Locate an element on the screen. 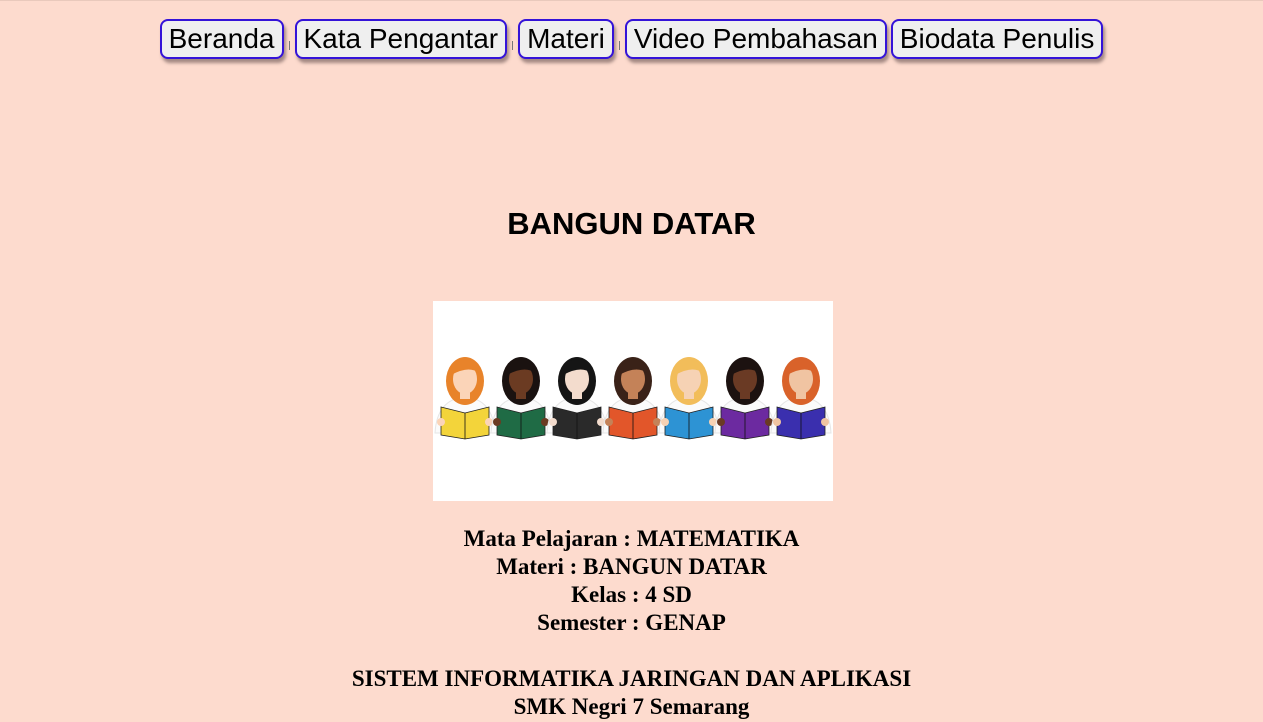  readers-illustration is located at coordinates (633, 401).